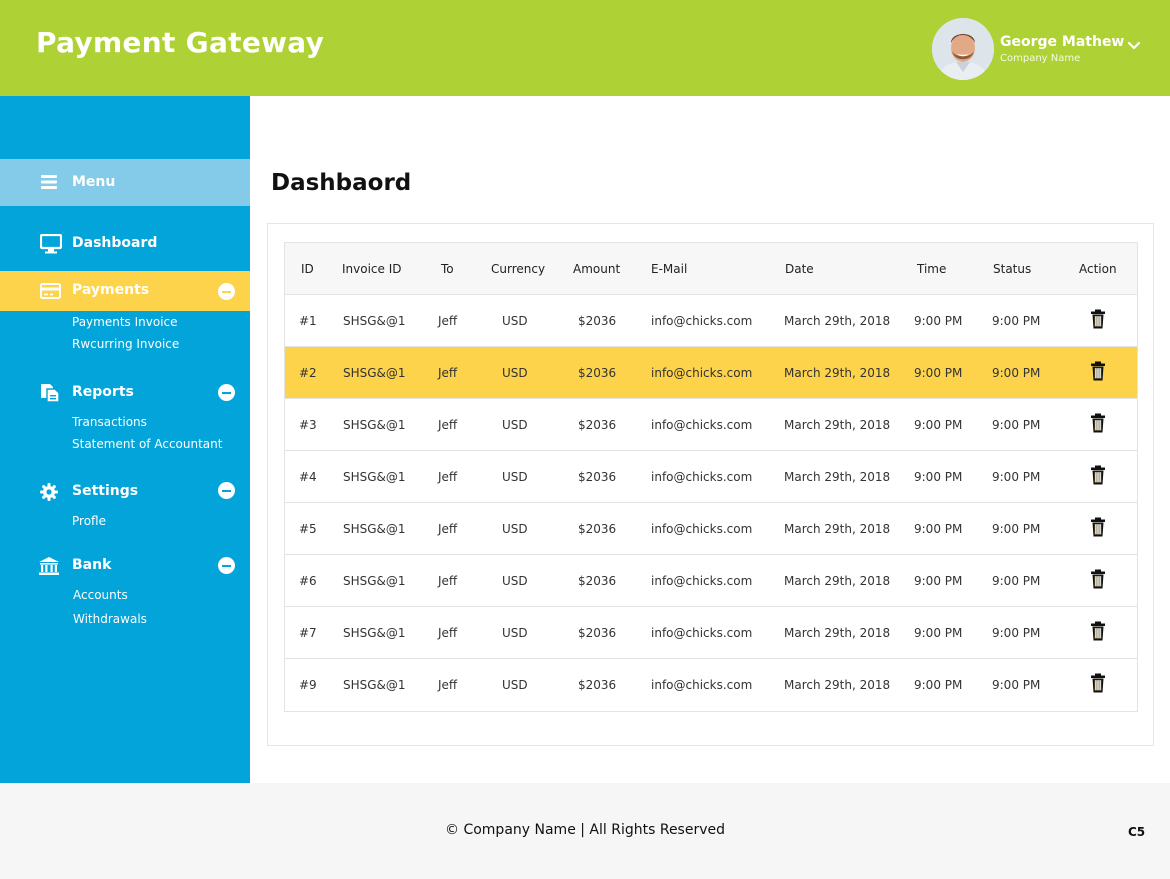 Image resolution: width=1170 pixels, height=879 pixels. What do you see at coordinates (308, 633) in the screenshot?
I see `cell-id: #7` at bounding box center [308, 633].